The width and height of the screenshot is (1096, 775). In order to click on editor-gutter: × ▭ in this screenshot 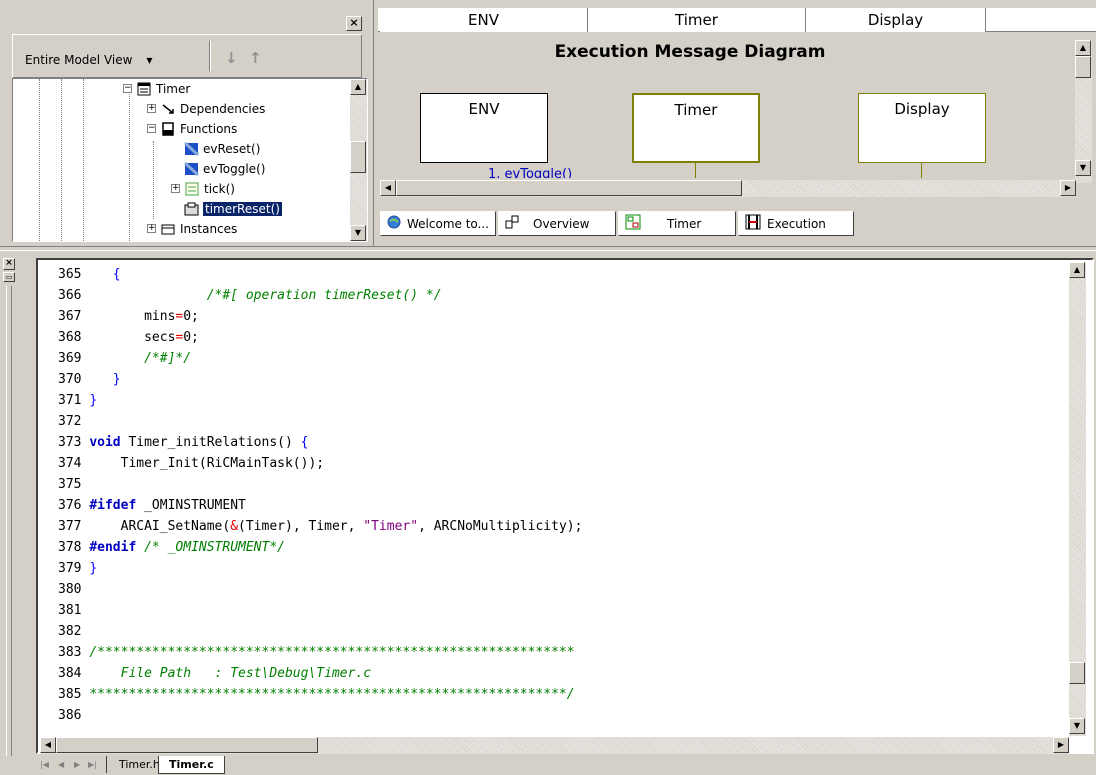, I will do `click(10, 513)`.